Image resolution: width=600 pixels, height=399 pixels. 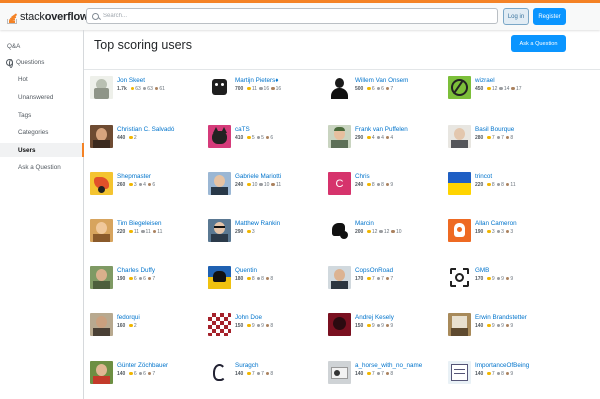 What do you see at coordinates (374, 270) in the screenshot?
I see `user-name-link: CopsOnRoad` at bounding box center [374, 270].